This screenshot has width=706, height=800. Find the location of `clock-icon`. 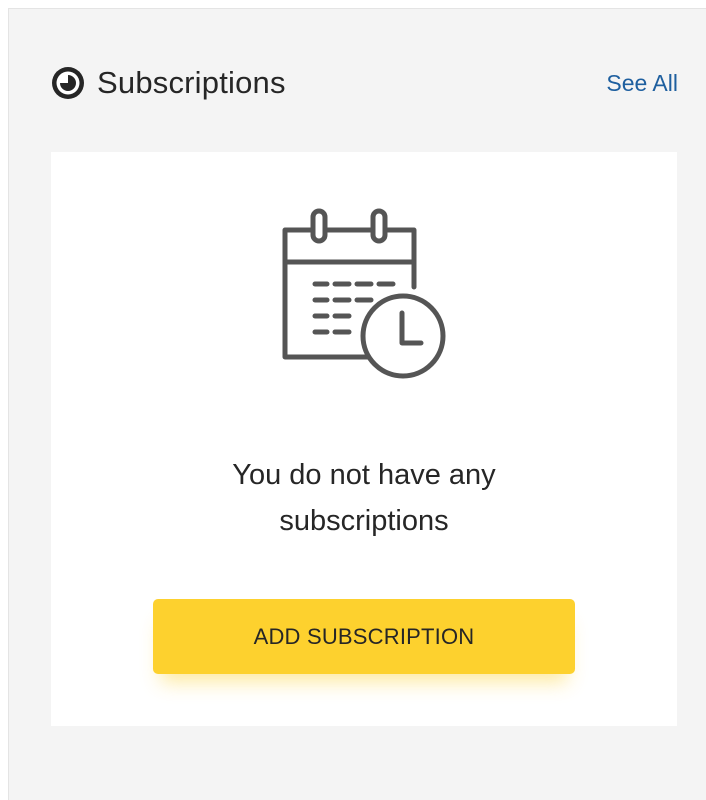

clock-icon is located at coordinates (68, 83).